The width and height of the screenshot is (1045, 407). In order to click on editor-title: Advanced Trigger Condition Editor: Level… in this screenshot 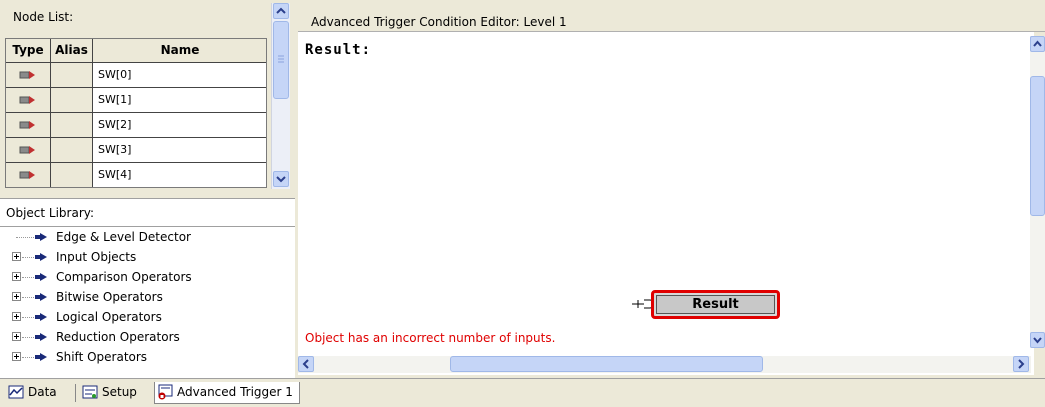, I will do `click(439, 22)`.